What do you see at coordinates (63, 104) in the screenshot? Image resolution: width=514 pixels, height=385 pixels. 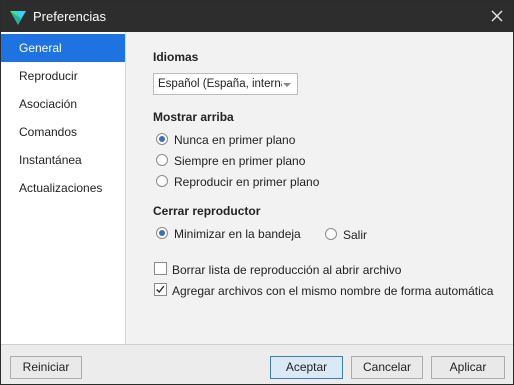 I see `sidebar-item-asociacion: Asociación` at bounding box center [63, 104].